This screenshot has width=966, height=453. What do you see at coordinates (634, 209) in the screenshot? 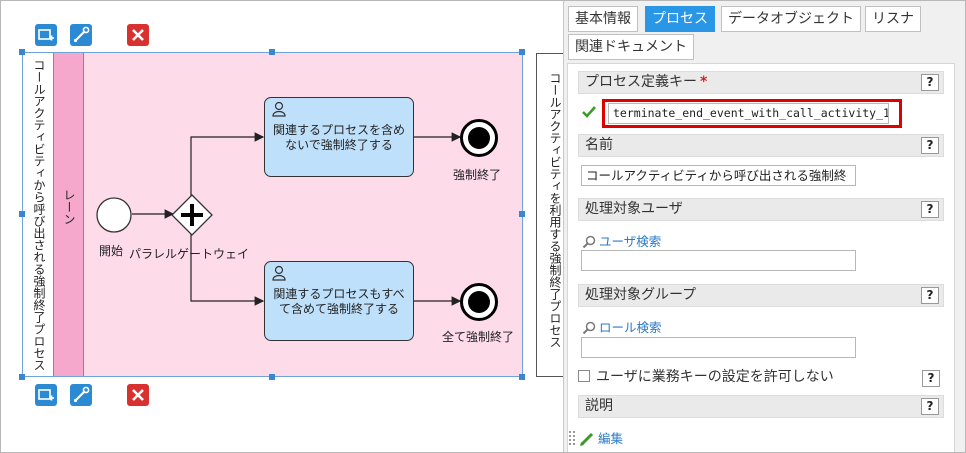
I see `assignee-user-label: 処理対象ユーザ` at bounding box center [634, 209].